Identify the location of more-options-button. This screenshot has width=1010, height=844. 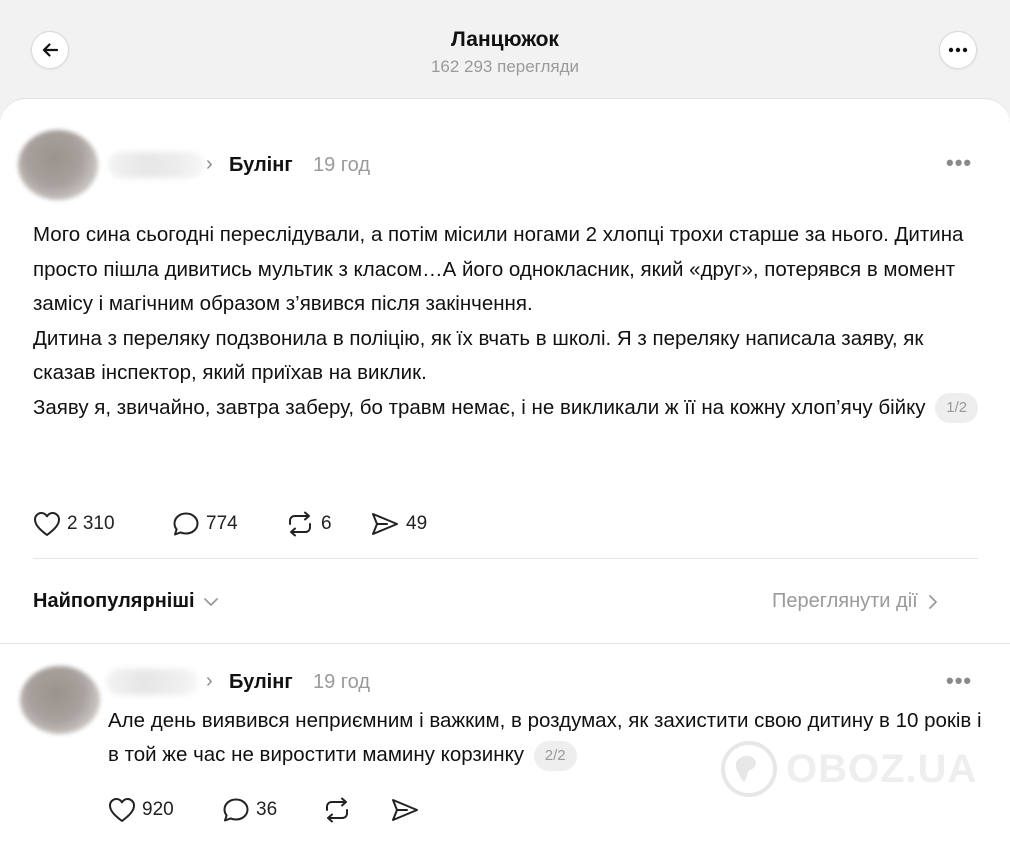
(958, 50).